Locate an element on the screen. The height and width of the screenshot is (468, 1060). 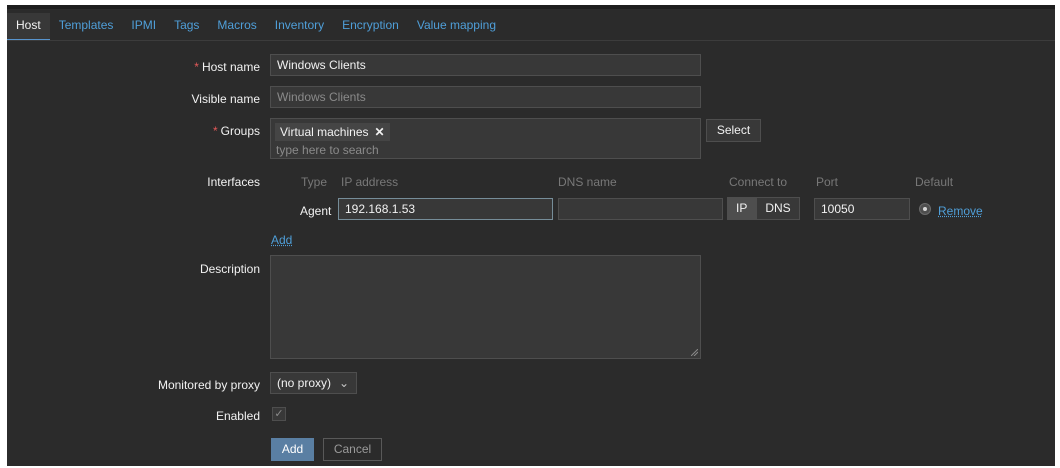
col-port: Port is located at coordinates (827, 182).